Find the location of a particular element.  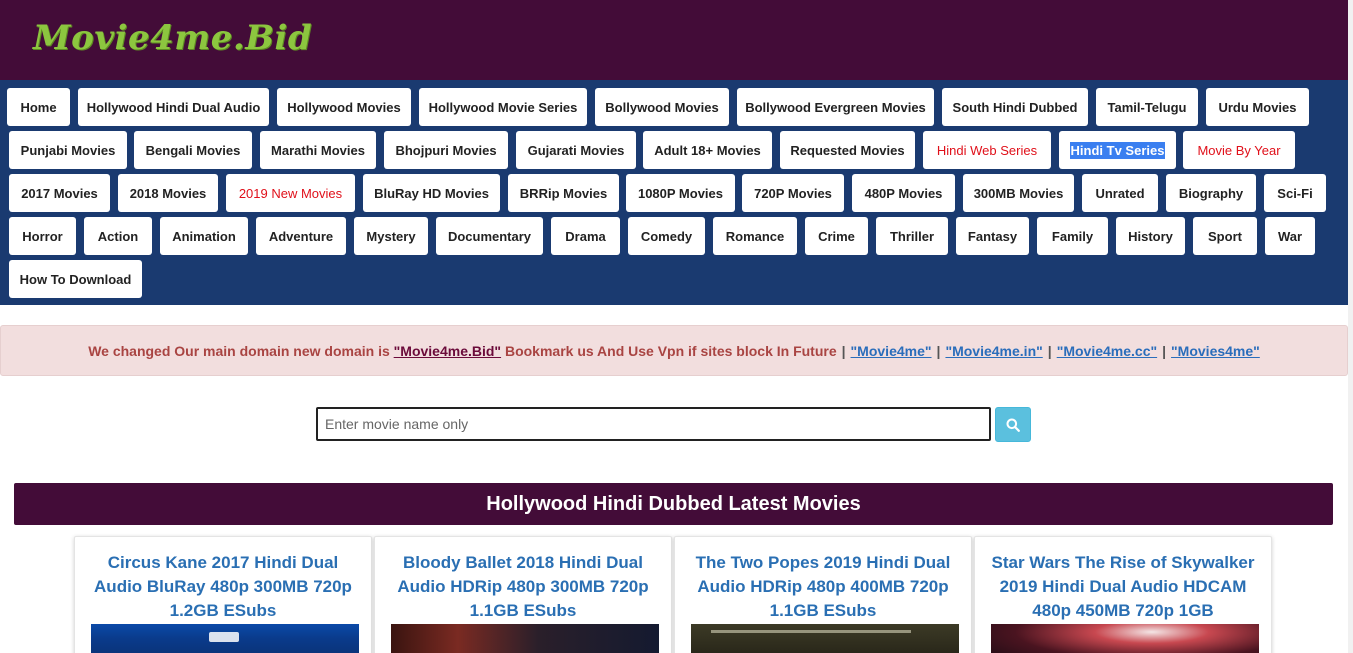

nav-item-thriller: Thriller is located at coordinates (912, 236).